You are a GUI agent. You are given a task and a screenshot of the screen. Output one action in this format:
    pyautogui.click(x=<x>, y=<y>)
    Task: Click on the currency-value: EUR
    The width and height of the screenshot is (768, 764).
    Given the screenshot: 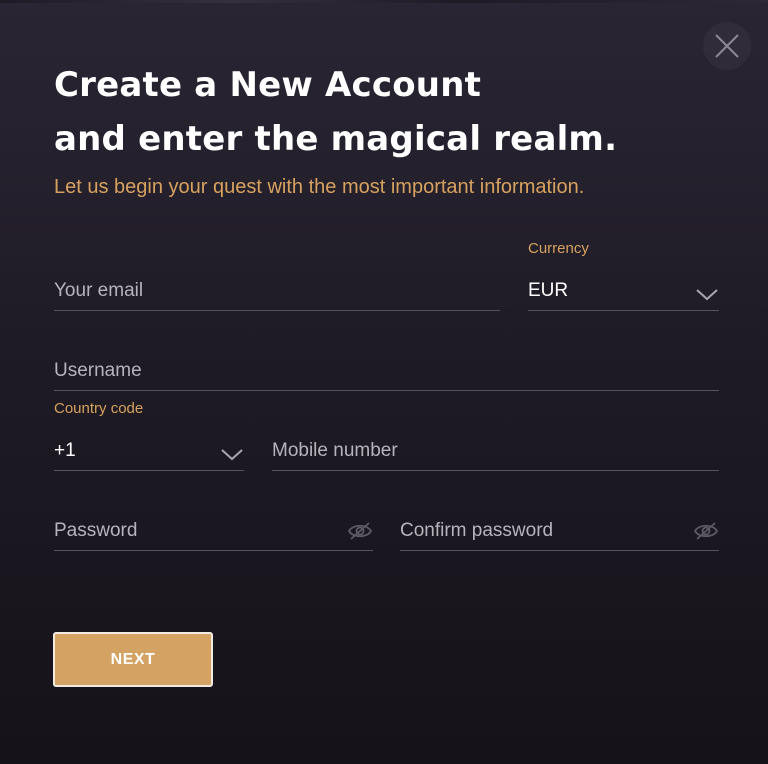 What is the action you would take?
    pyautogui.click(x=548, y=290)
    